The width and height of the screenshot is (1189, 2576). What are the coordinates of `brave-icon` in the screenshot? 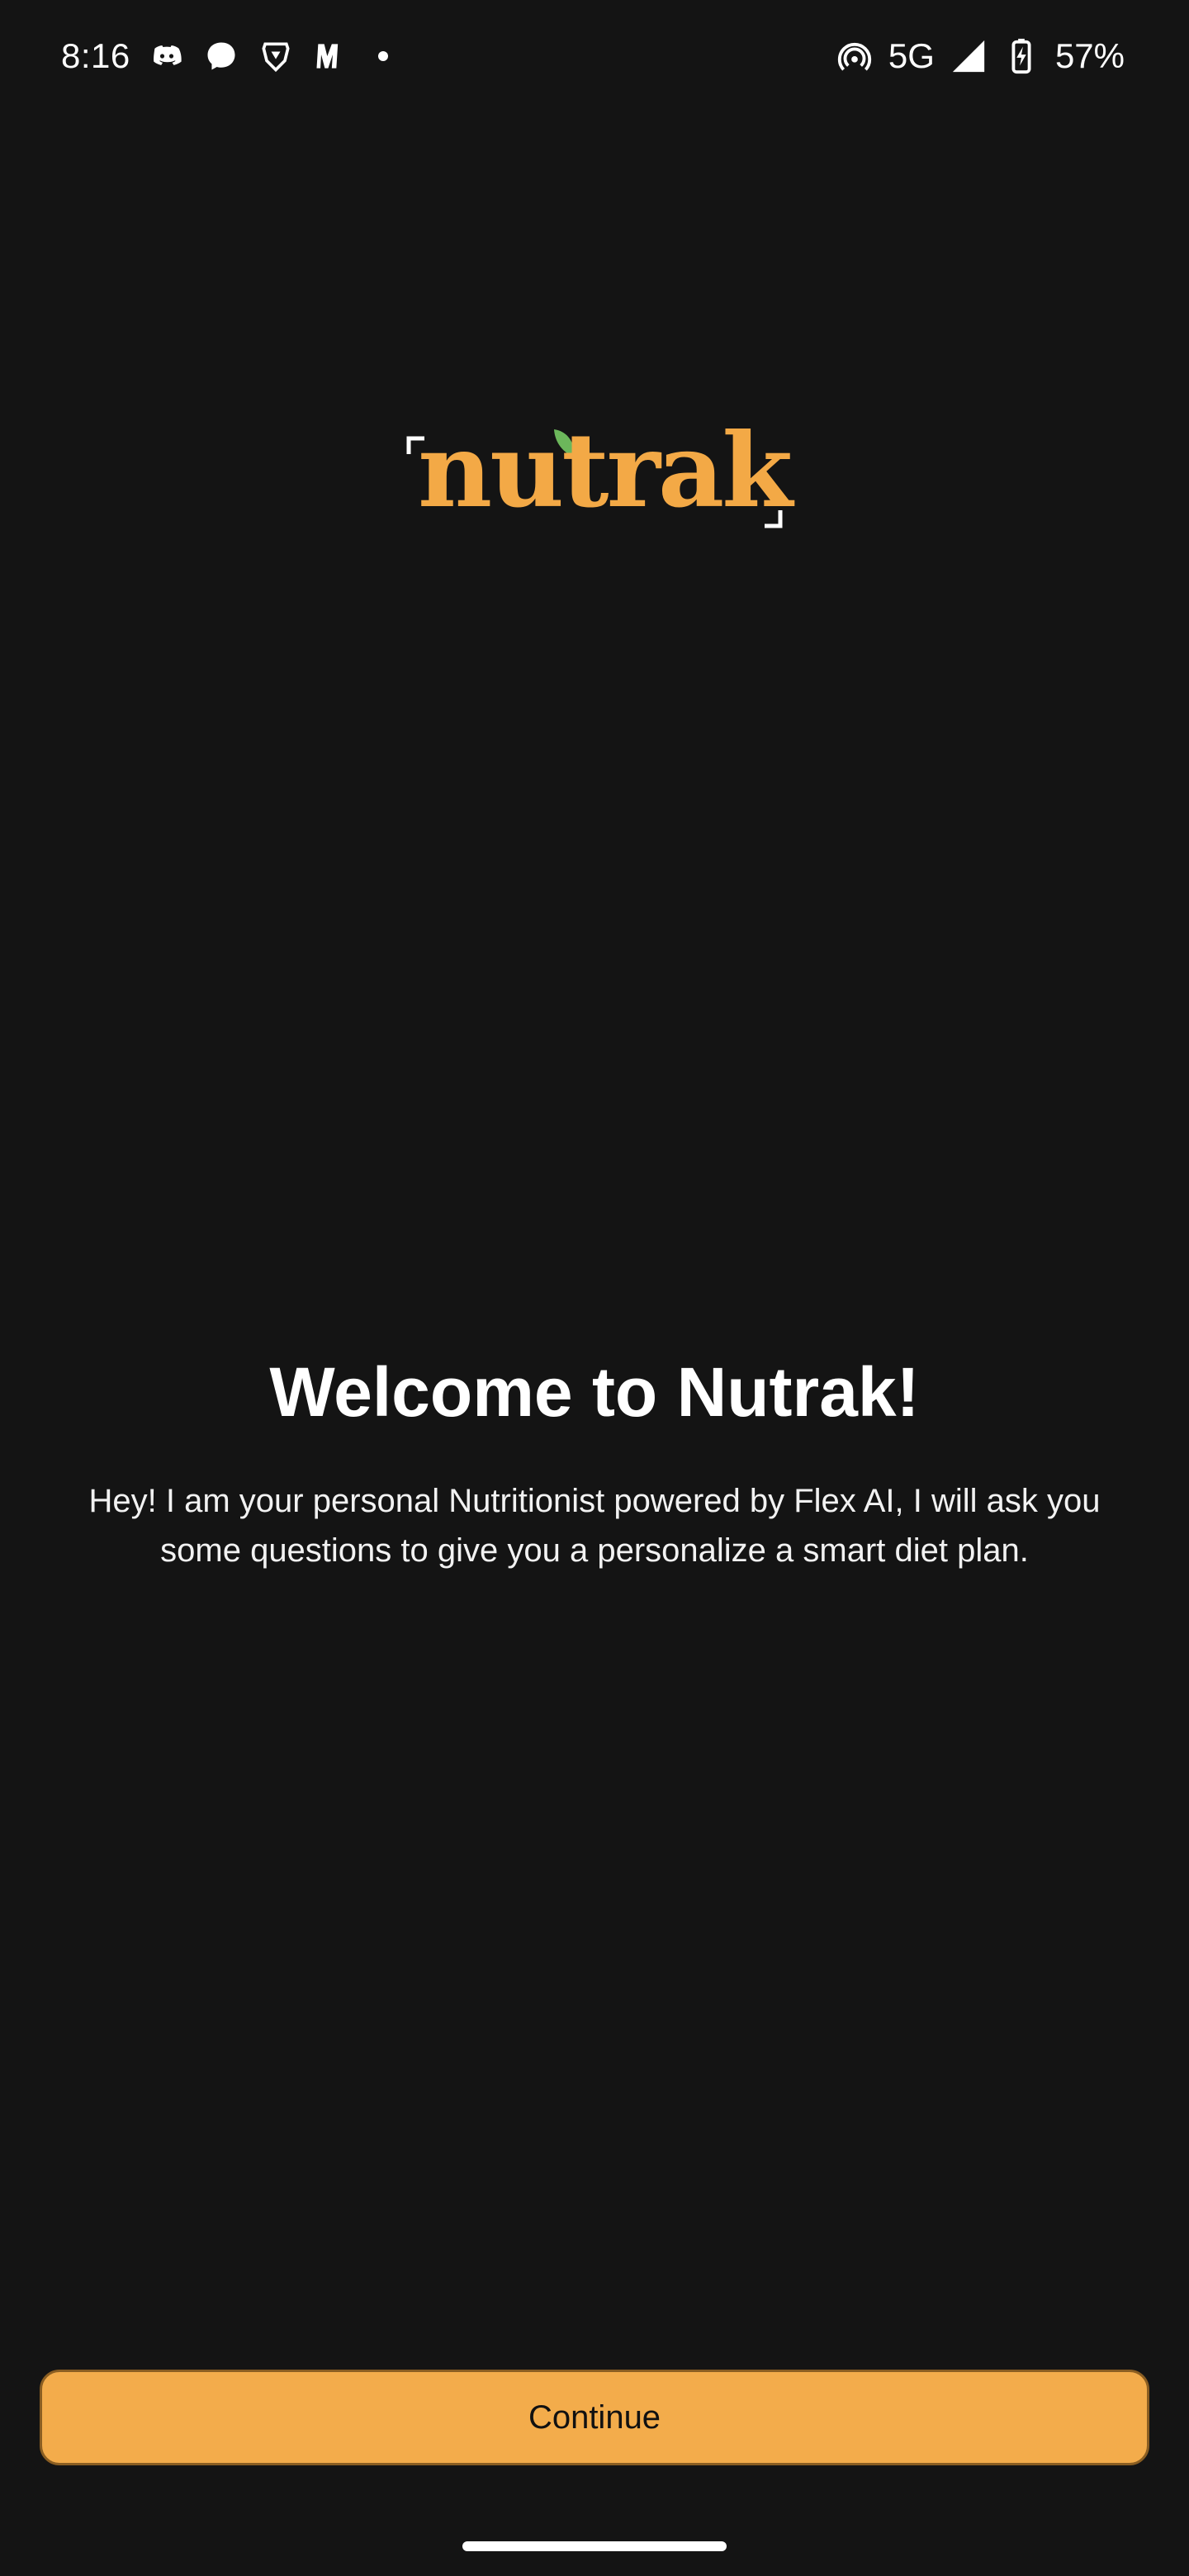 It's located at (276, 56).